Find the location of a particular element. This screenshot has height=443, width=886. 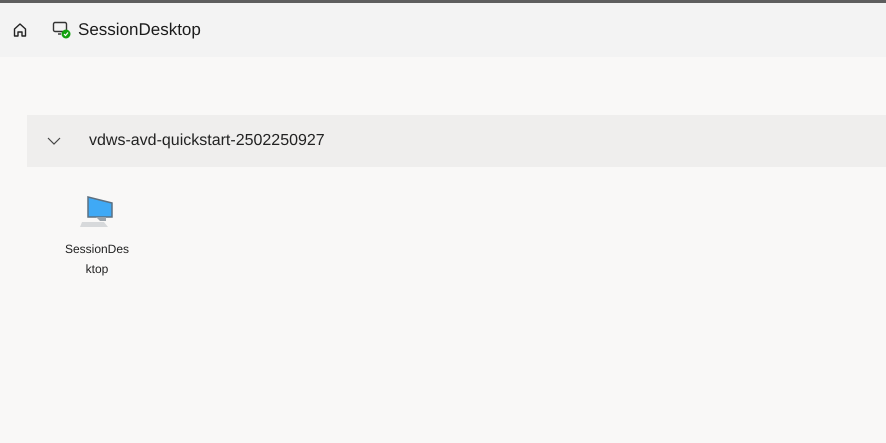

page-title: SessionDesktop is located at coordinates (139, 30).